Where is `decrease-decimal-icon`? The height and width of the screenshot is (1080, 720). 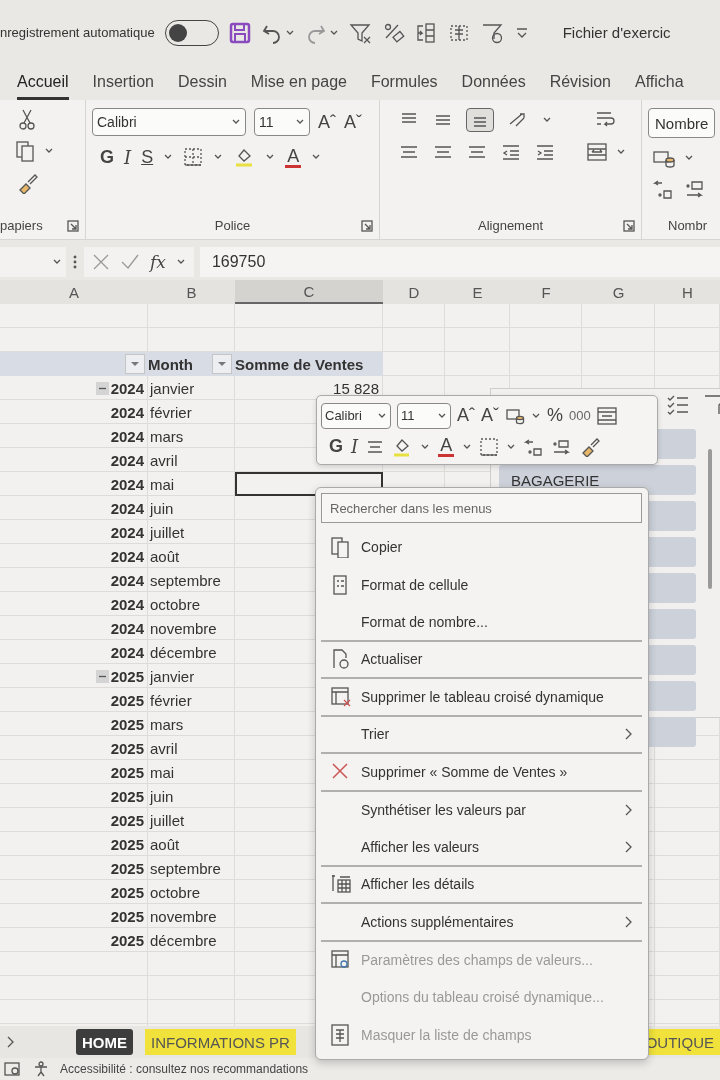 decrease-decimal-icon is located at coordinates (534, 446).